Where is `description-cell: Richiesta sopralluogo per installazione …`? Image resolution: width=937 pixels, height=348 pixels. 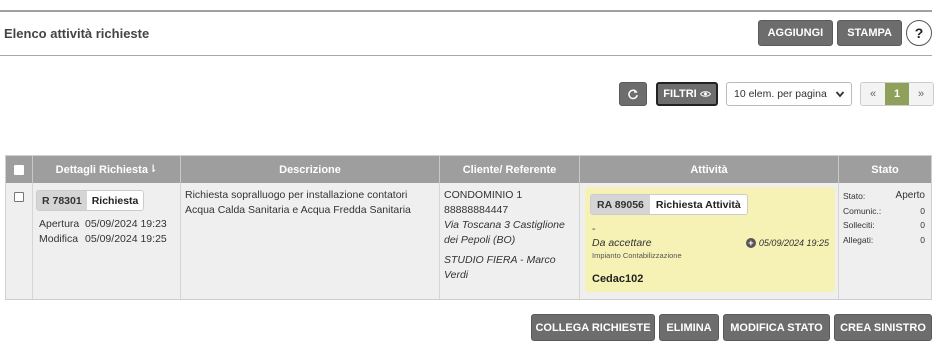 description-cell: Richiesta sopralluogo per installazione … is located at coordinates (310, 241).